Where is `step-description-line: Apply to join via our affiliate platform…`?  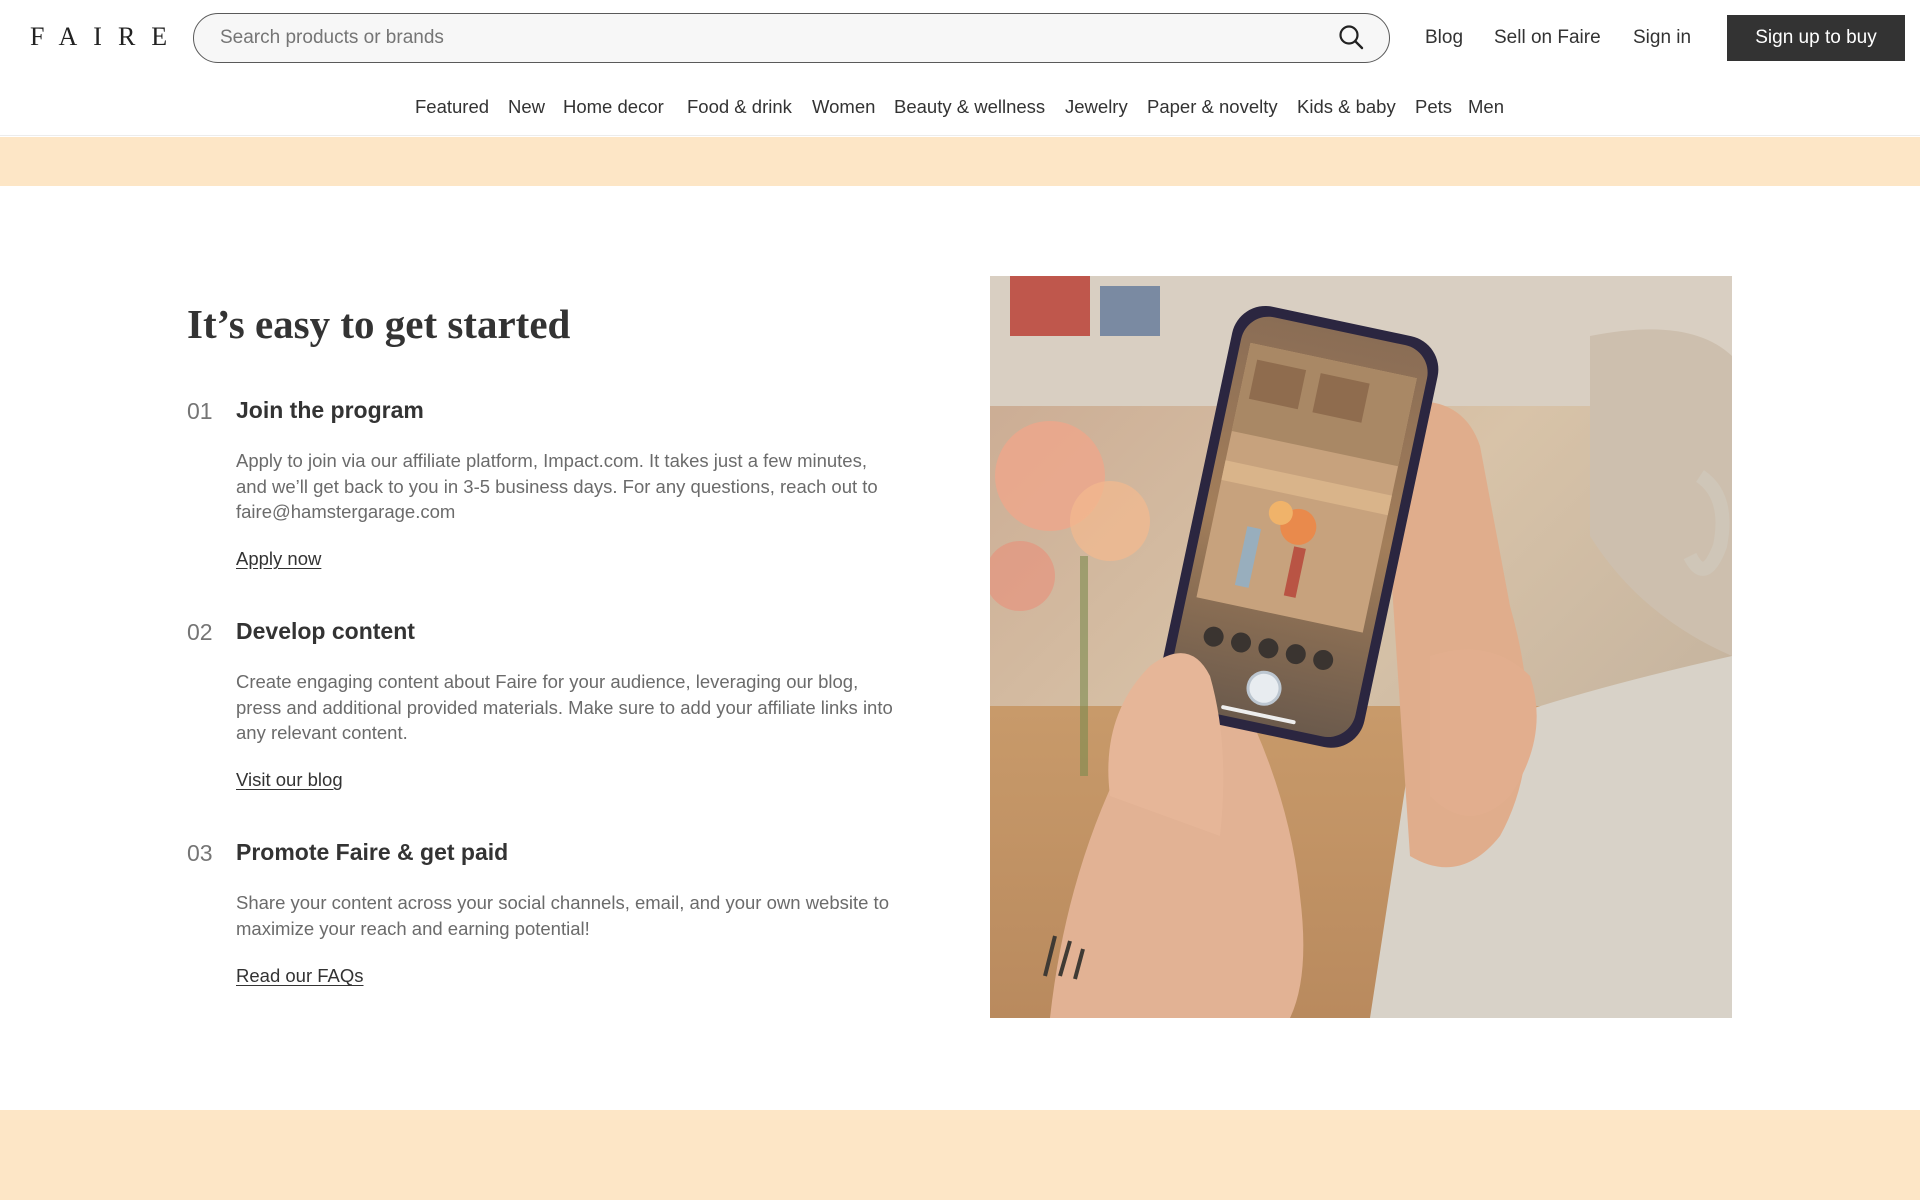
step-description-line: Apply to join via our affiliate platform… is located at coordinates (551, 460).